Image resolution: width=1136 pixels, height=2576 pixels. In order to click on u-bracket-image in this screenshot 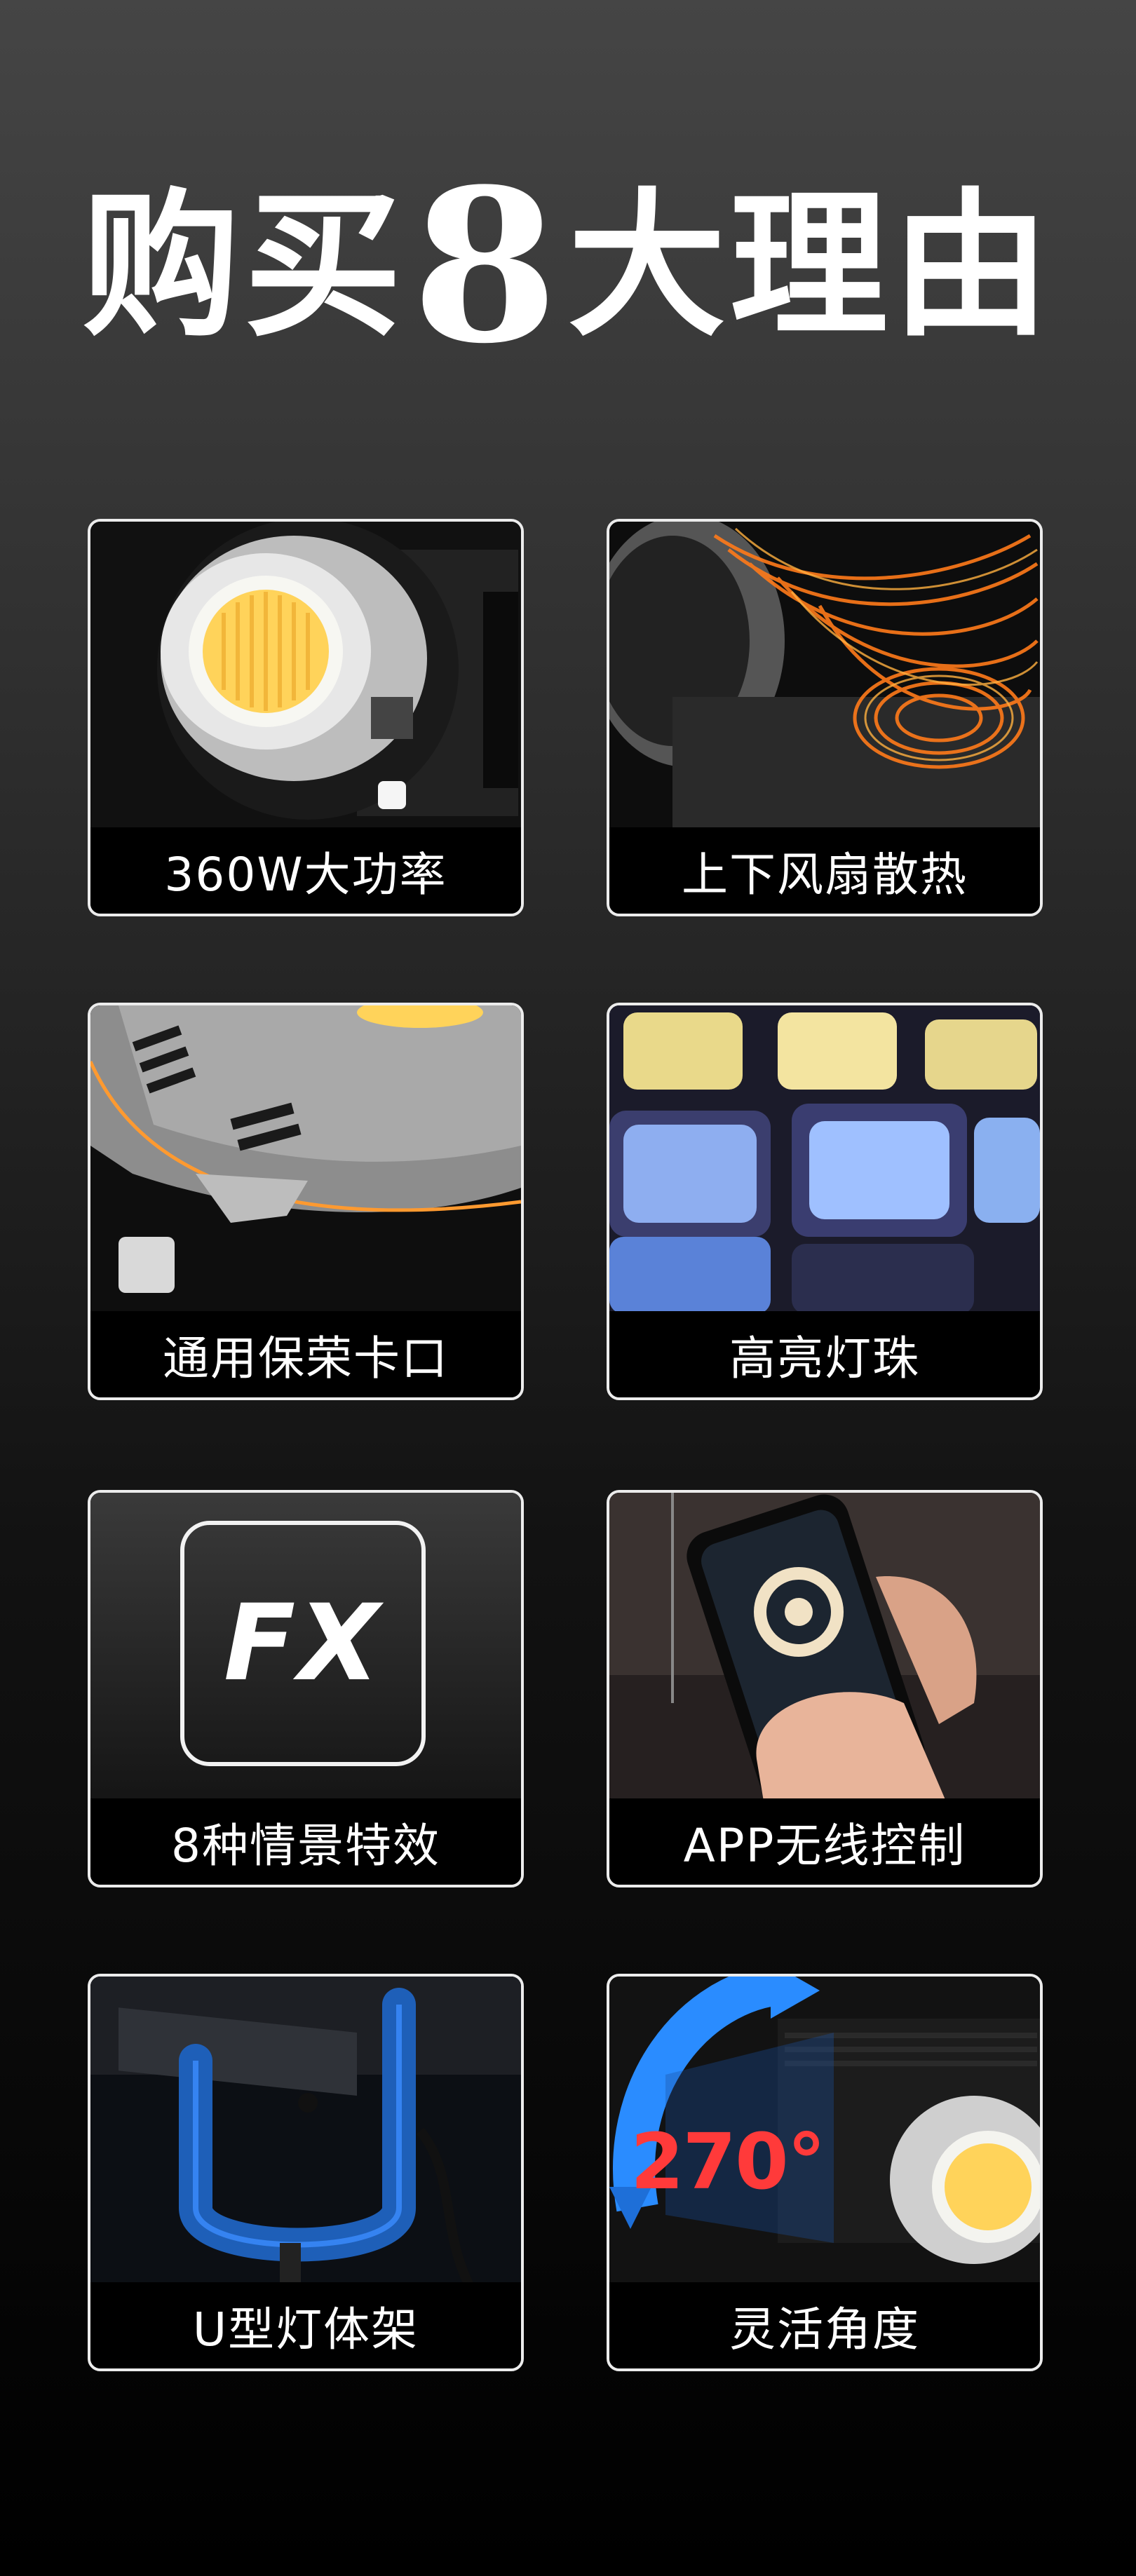, I will do `click(305, 2131)`.